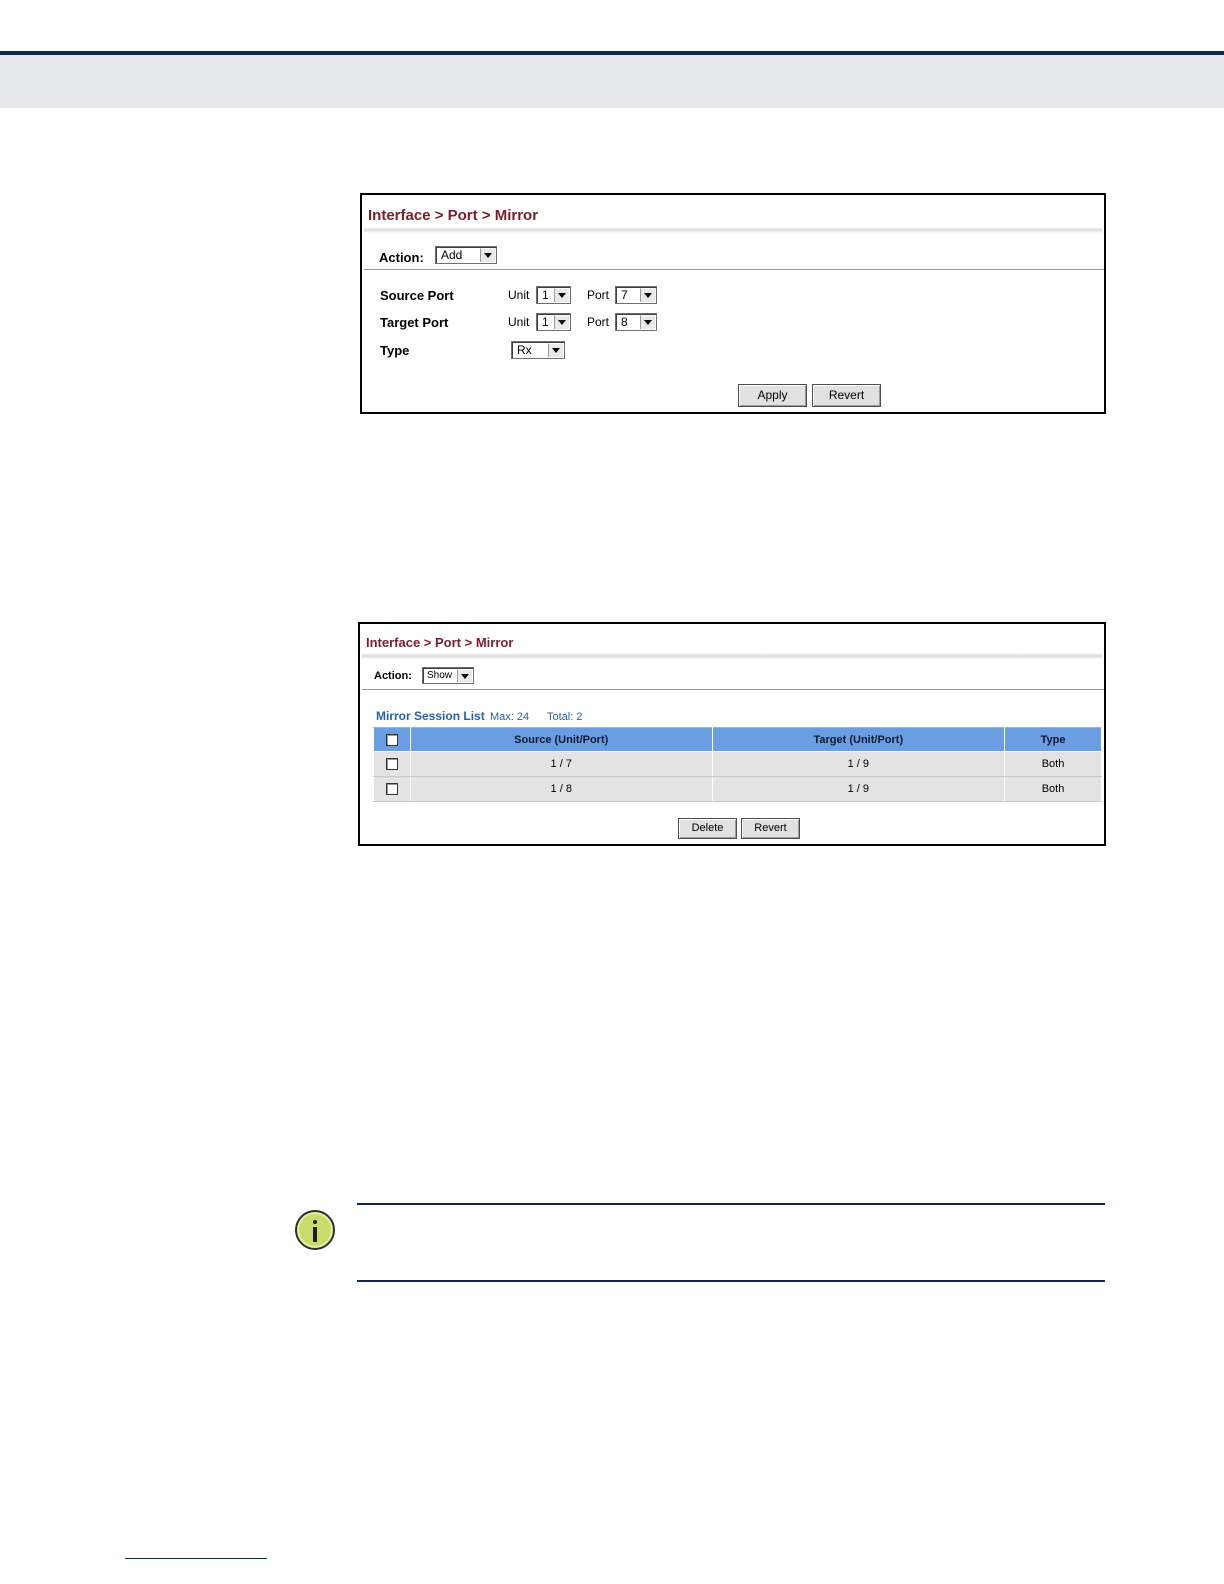  I want to click on info-icon-stem, so click(315, 1234).